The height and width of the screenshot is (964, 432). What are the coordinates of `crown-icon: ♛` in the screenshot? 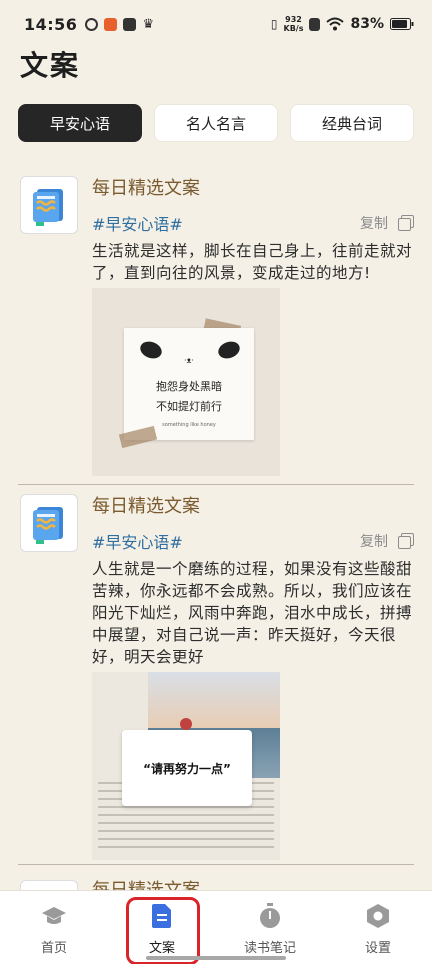 It's located at (148, 24).